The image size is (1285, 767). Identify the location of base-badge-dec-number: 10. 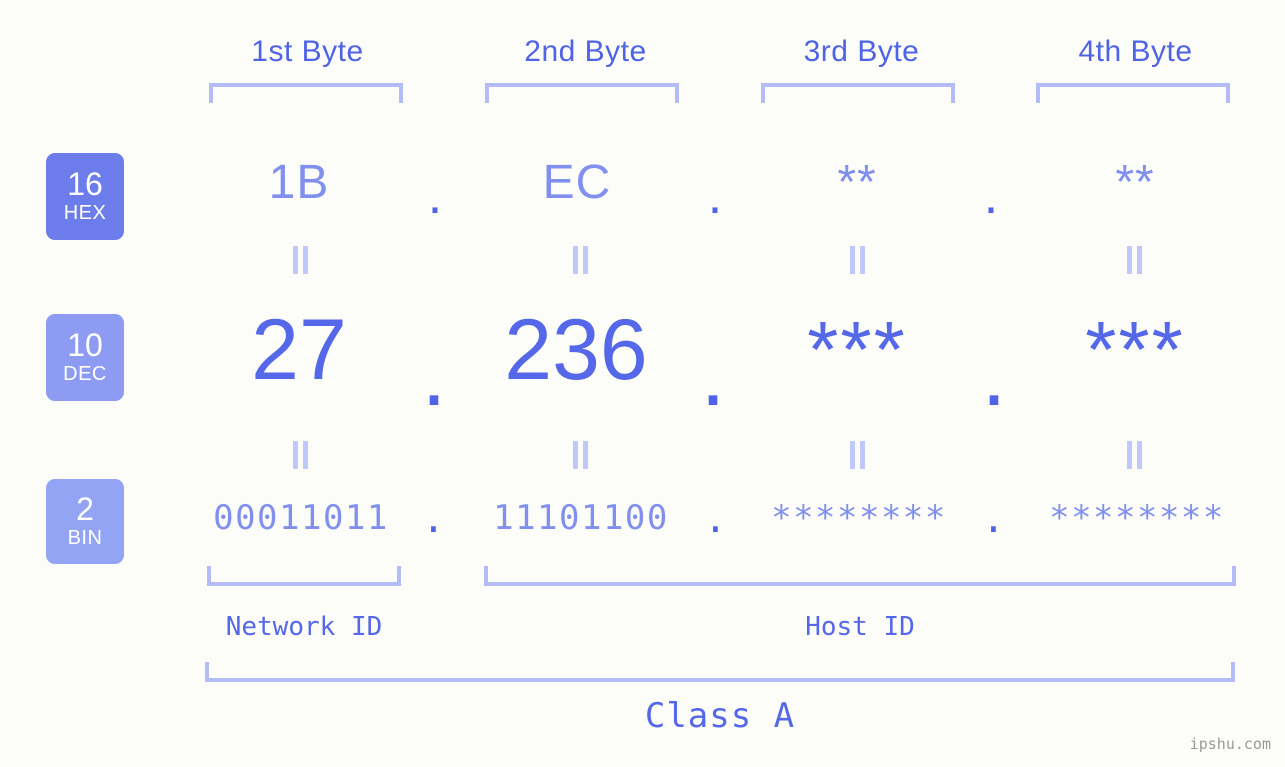
(85, 345).